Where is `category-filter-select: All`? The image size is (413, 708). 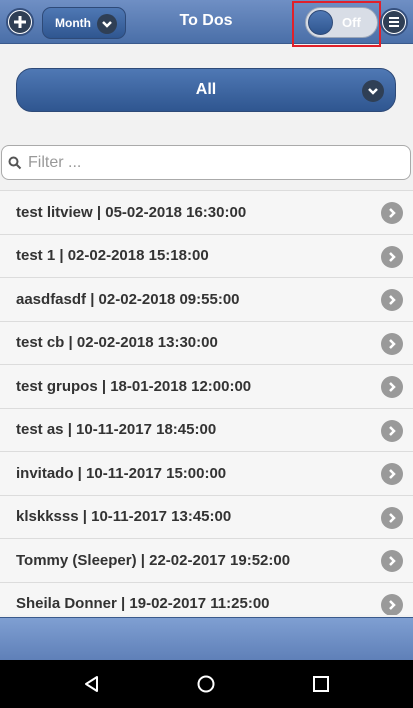 category-filter-select: All is located at coordinates (206, 90).